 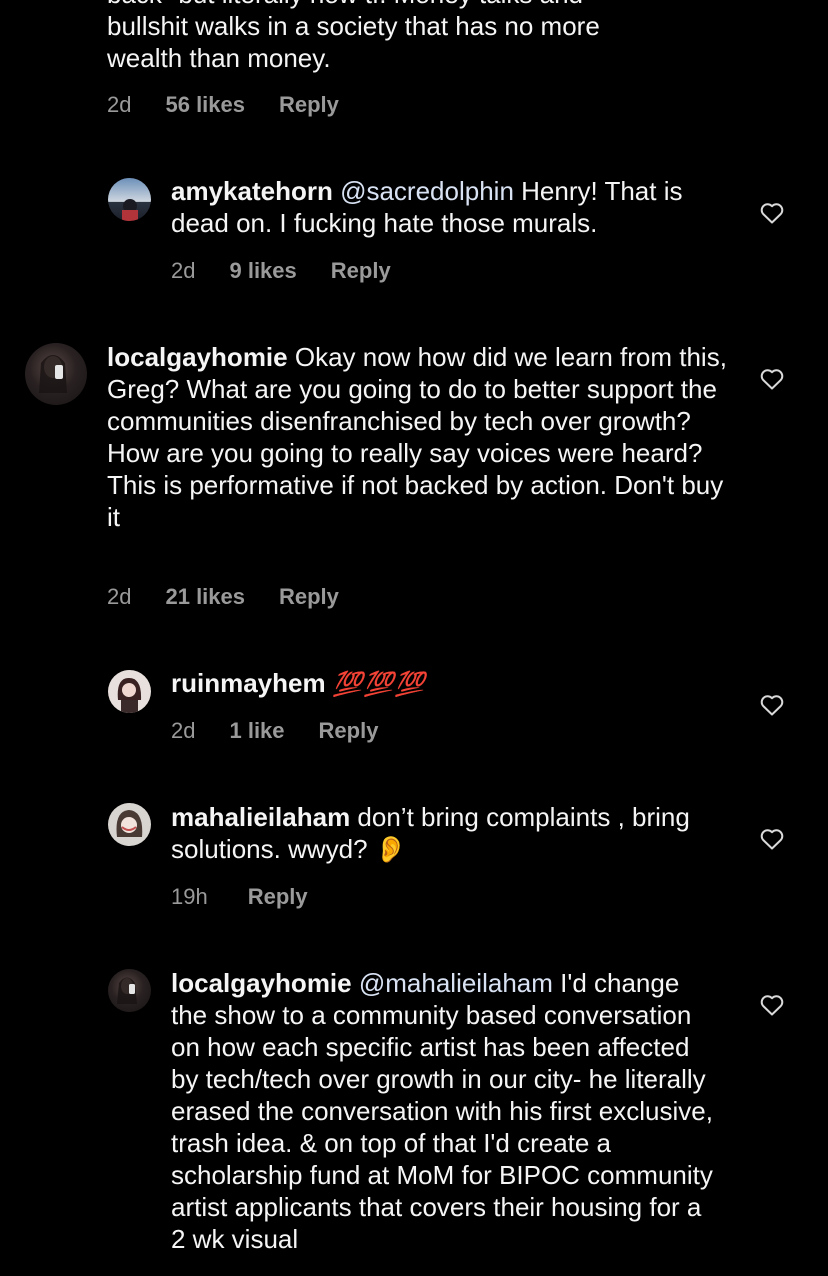 I want to click on likes-count: 56 likes, so click(x=205, y=105).